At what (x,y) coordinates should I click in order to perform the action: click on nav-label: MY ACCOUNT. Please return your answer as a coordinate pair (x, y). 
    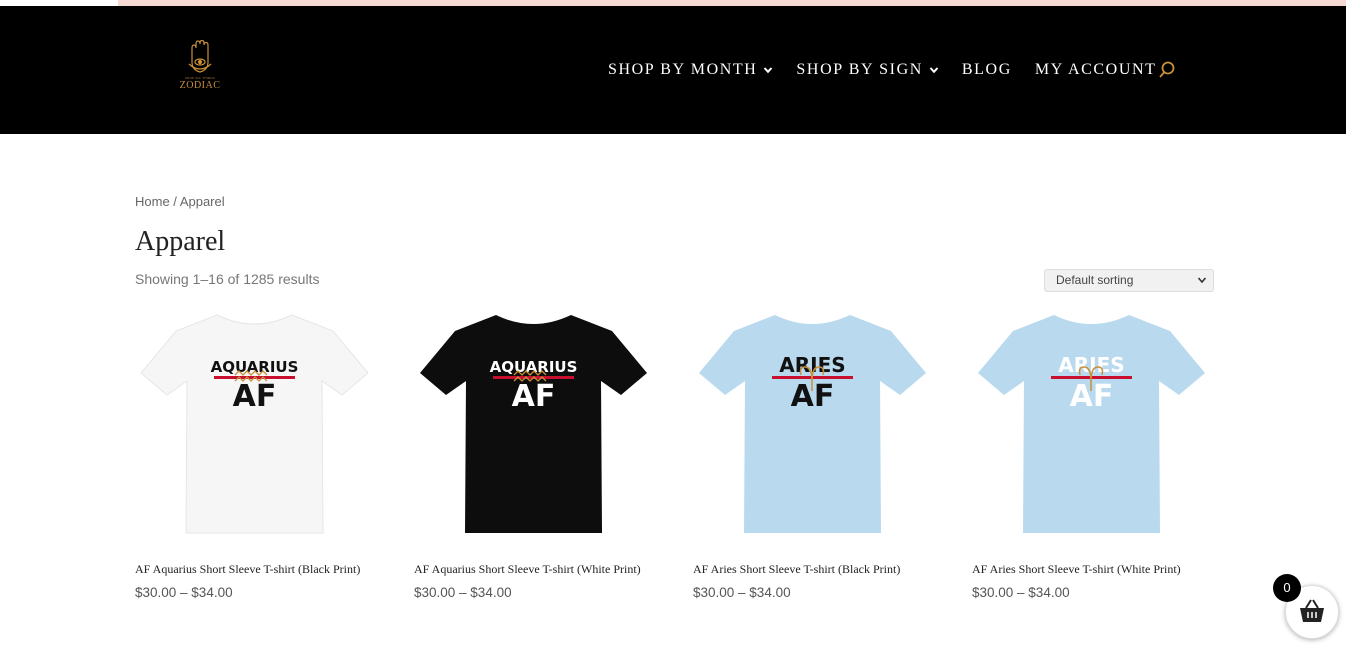
    Looking at the image, I should click on (1095, 69).